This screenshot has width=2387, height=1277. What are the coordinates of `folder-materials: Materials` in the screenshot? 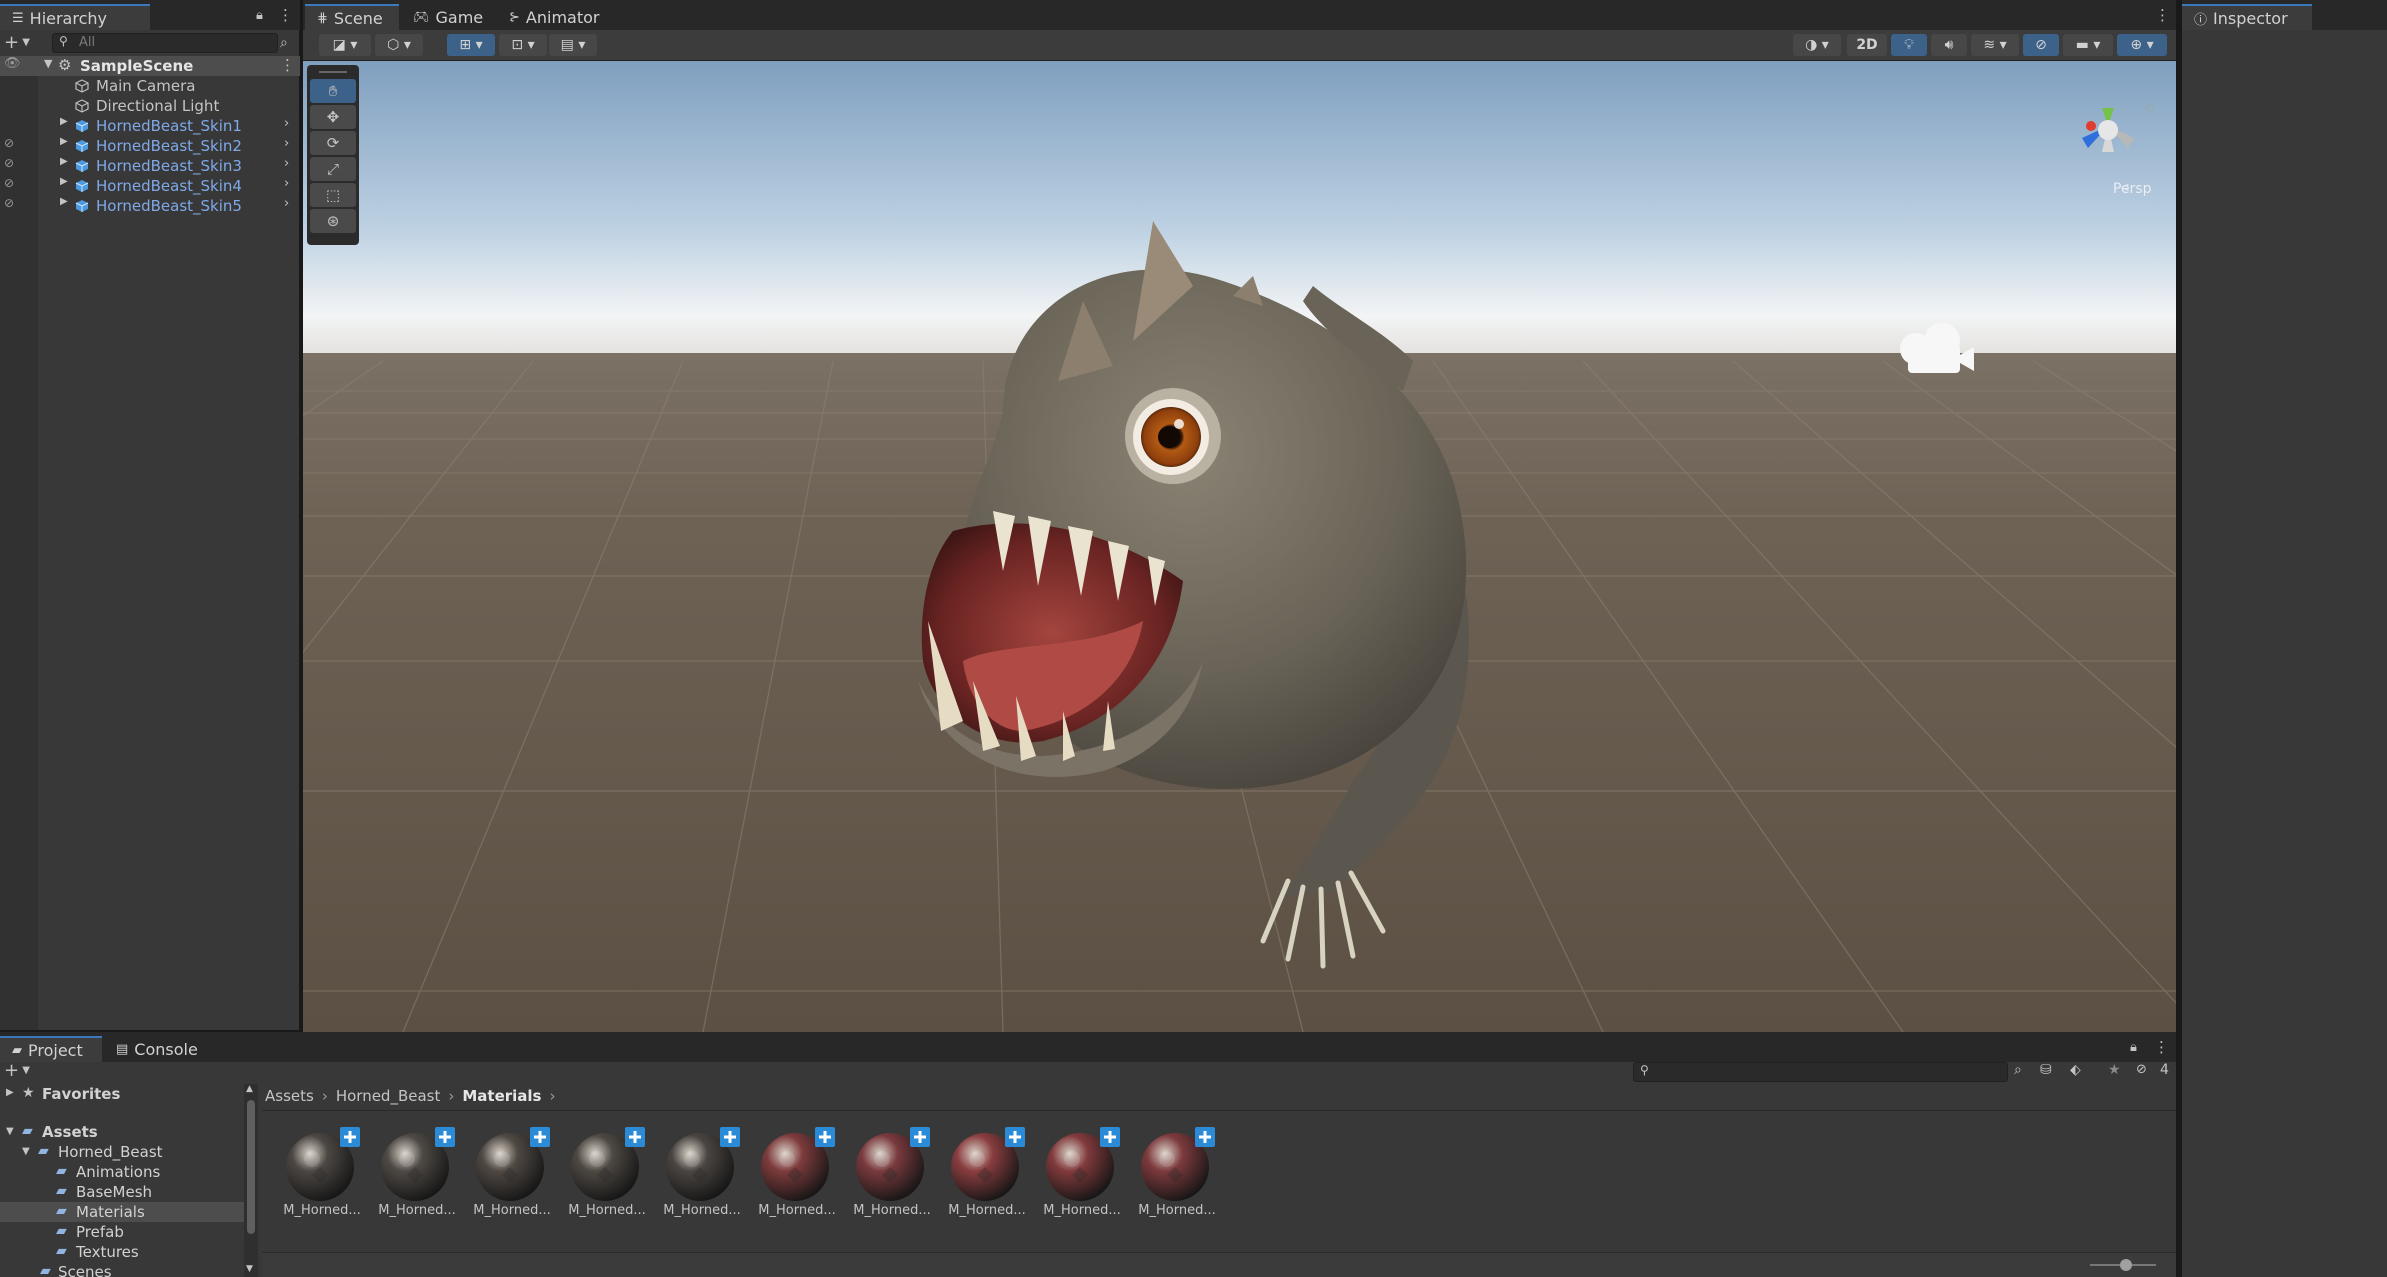 It's located at (110, 1212).